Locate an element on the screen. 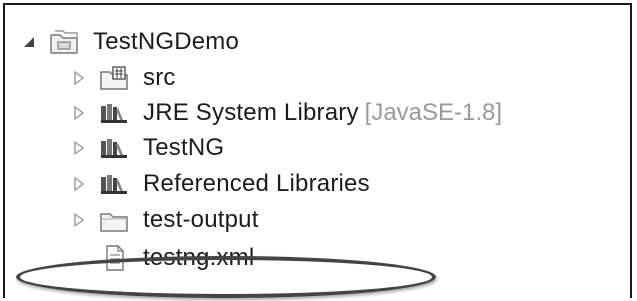 Image resolution: width=637 pixels, height=301 pixels. tree-item-jre-system-library: JRE System Library [JavaSE-1.8] is located at coordinates (286, 113).